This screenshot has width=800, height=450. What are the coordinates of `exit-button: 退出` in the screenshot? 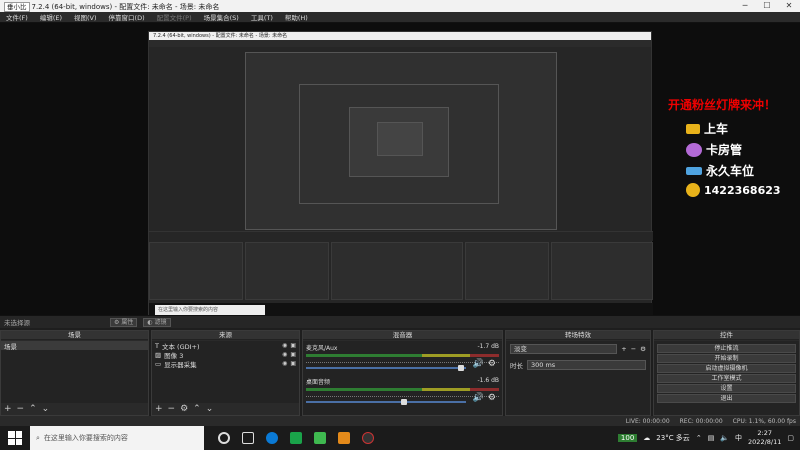 It's located at (726, 398).